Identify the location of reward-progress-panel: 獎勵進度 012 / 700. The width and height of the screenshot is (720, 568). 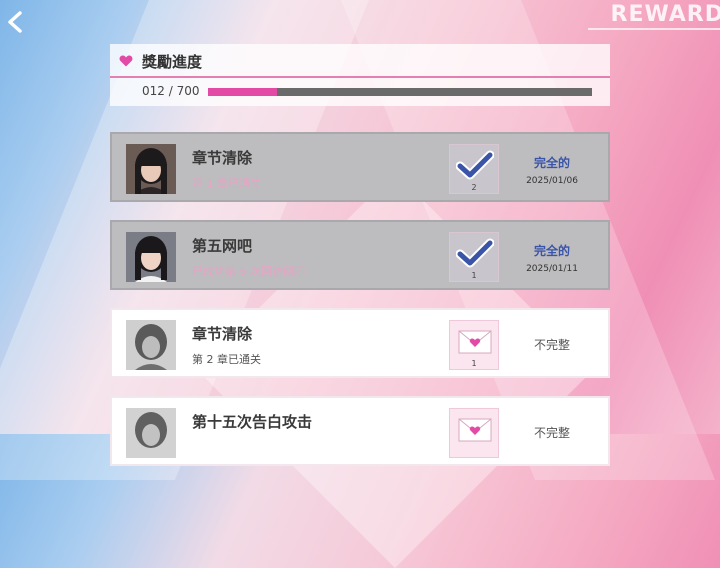
(360, 75).